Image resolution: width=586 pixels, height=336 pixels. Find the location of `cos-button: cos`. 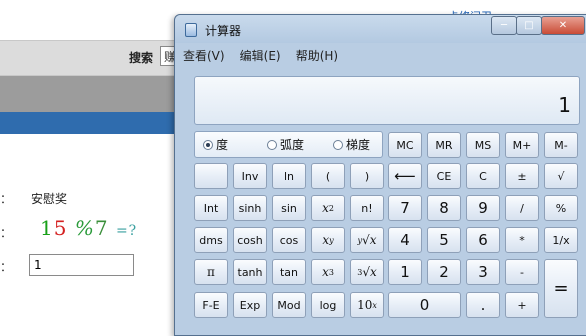

cos-button: cos is located at coordinates (289, 240).